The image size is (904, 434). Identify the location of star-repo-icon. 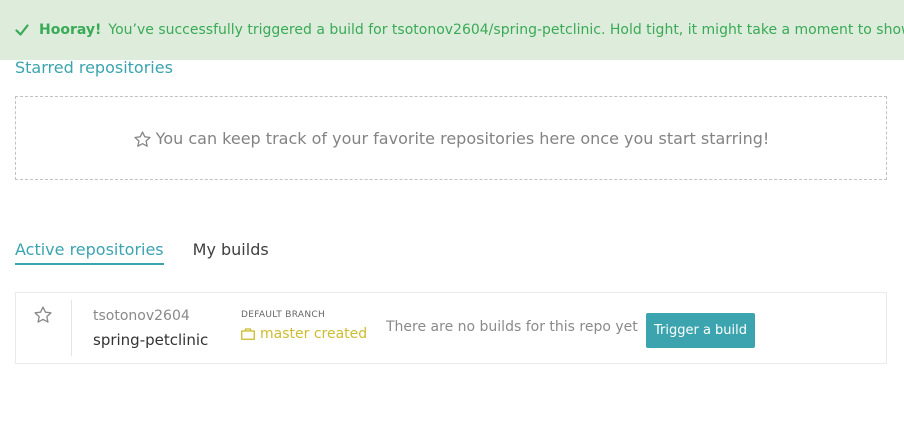
(43, 315).